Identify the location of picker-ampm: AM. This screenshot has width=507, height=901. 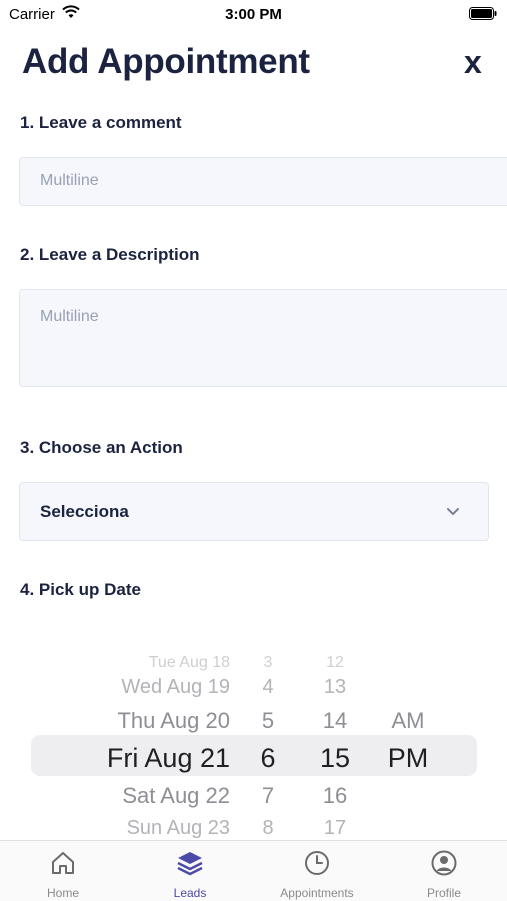
(408, 720).